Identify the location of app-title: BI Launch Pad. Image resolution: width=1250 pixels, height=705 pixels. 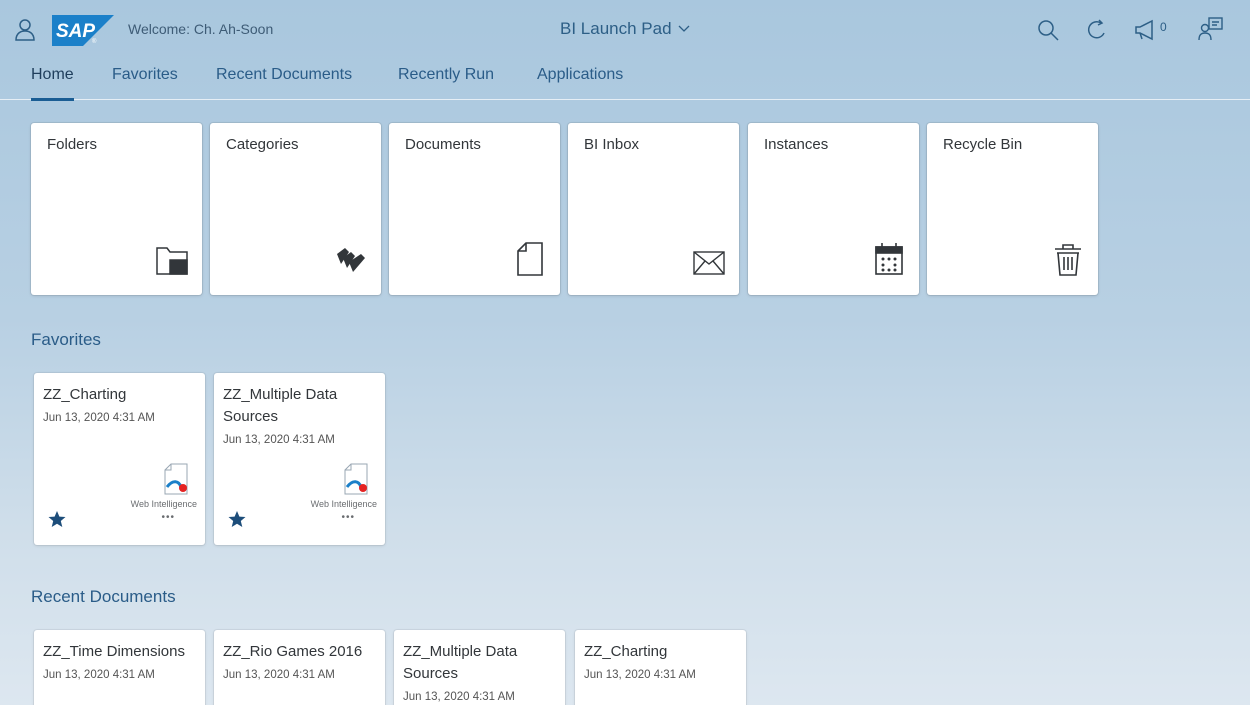
(616, 28).